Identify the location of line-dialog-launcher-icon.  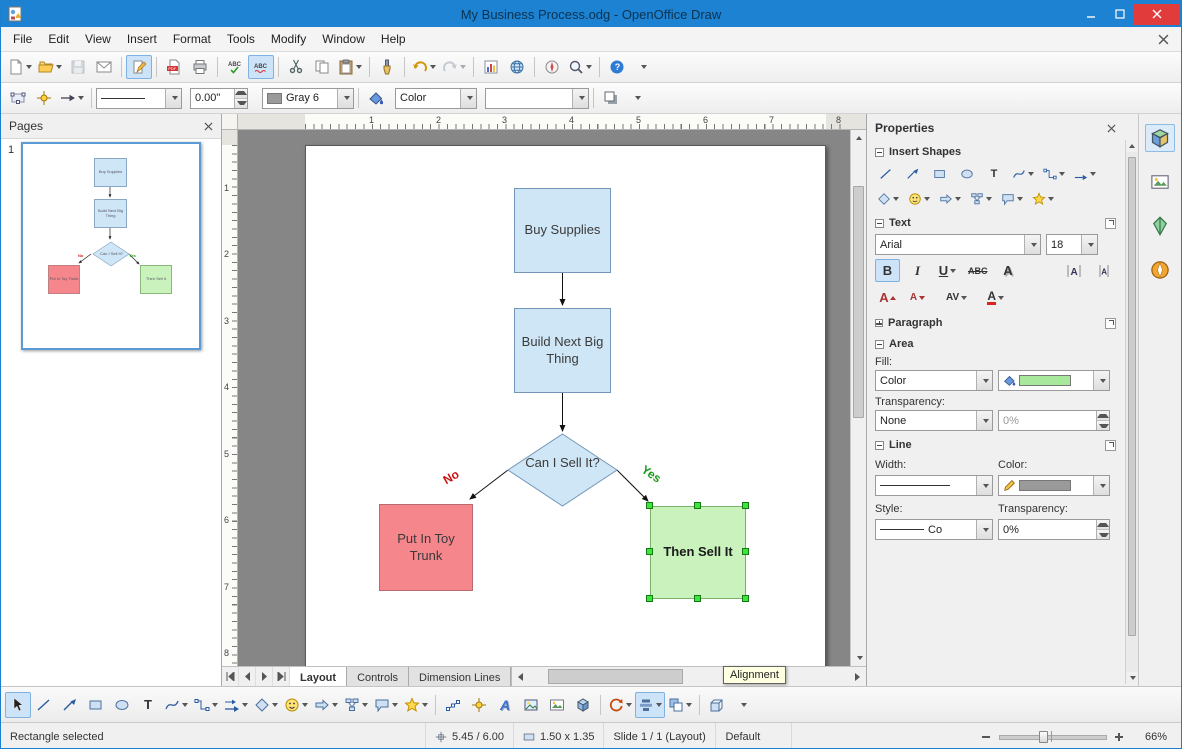
(1110, 445).